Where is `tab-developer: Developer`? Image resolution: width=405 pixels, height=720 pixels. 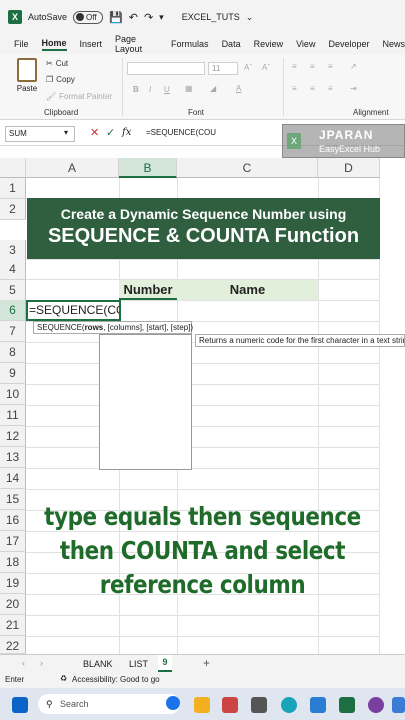
tab-developer: Developer is located at coordinates (348, 44).